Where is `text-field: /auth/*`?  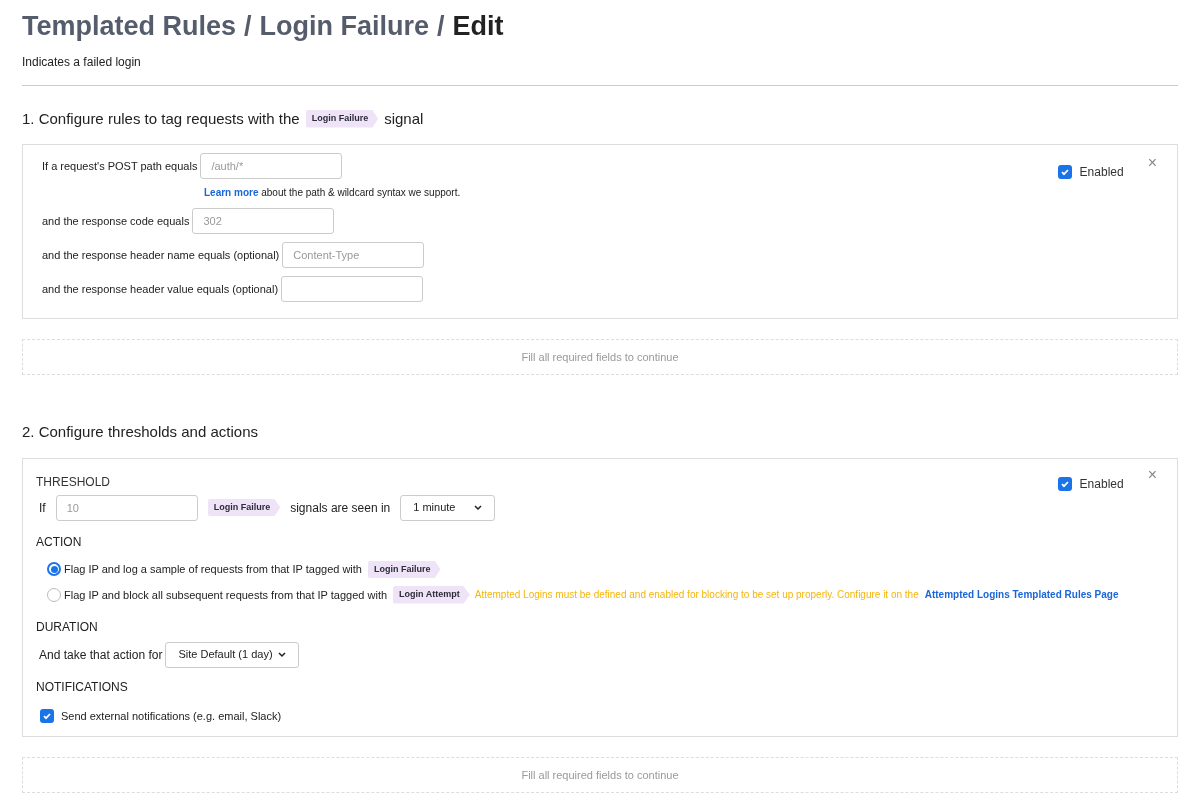 text-field: /auth/* is located at coordinates (271, 166).